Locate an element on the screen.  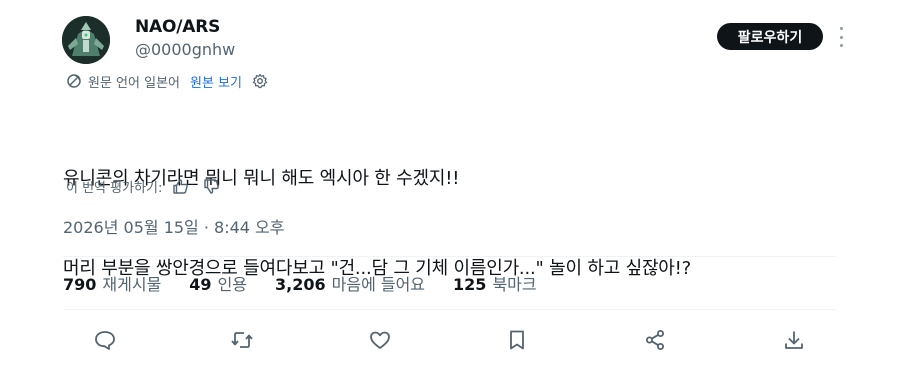
bookmark-icon is located at coordinates (517, 340).